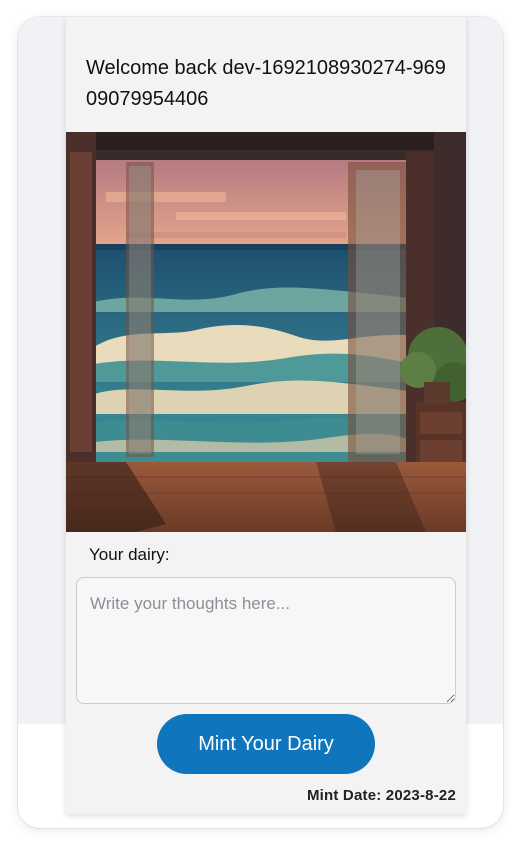 Image resolution: width=521 pixels, height=846 pixels. I want to click on mint-diary-button: Mint Your Dairy, so click(266, 744).